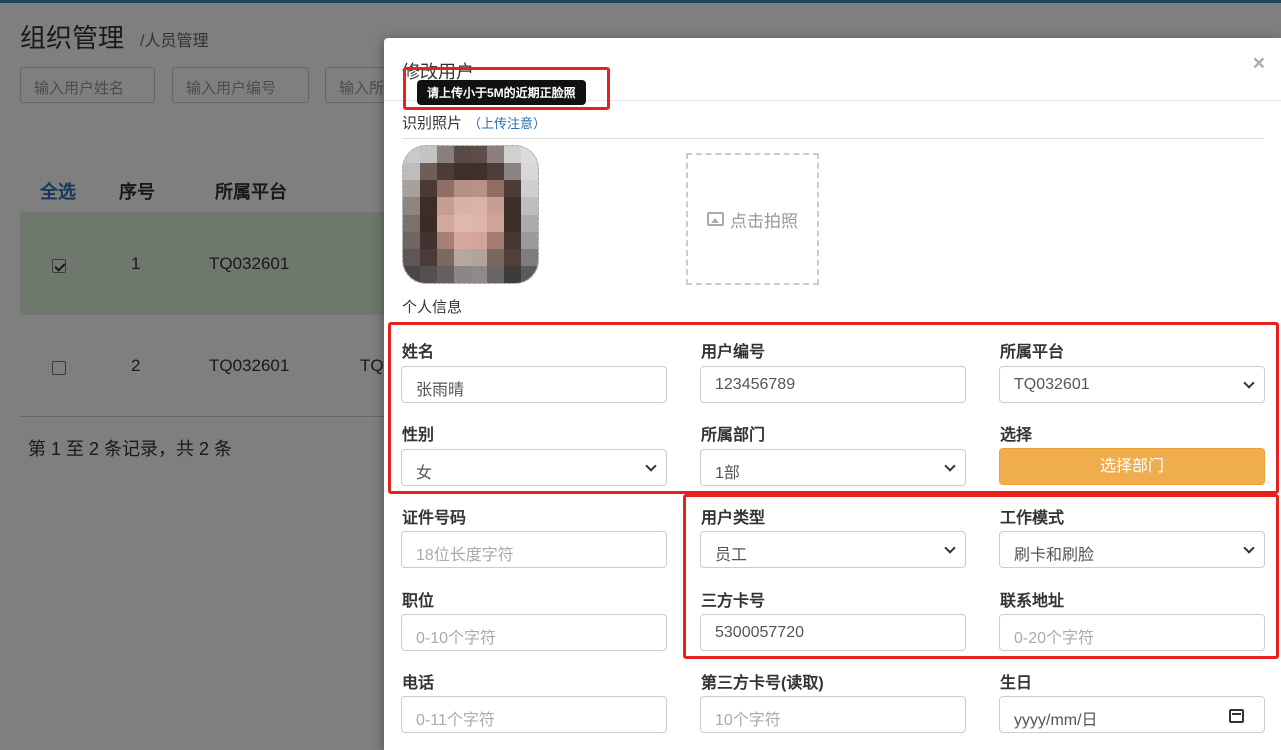 The height and width of the screenshot is (750, 1281). What do you see at coordinates (418, 435) in the screenshot?
I see `gender-label: 性别` at bounding box center [418, 435].